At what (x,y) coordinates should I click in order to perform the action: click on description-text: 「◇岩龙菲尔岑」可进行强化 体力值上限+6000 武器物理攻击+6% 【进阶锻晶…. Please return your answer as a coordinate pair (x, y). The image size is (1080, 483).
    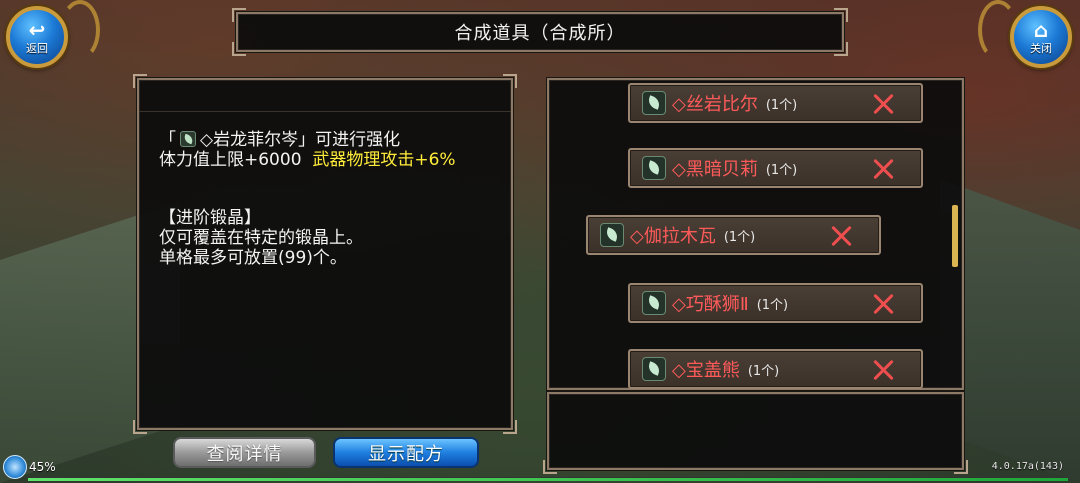
    Looking at the image, I should click on (329, 199).